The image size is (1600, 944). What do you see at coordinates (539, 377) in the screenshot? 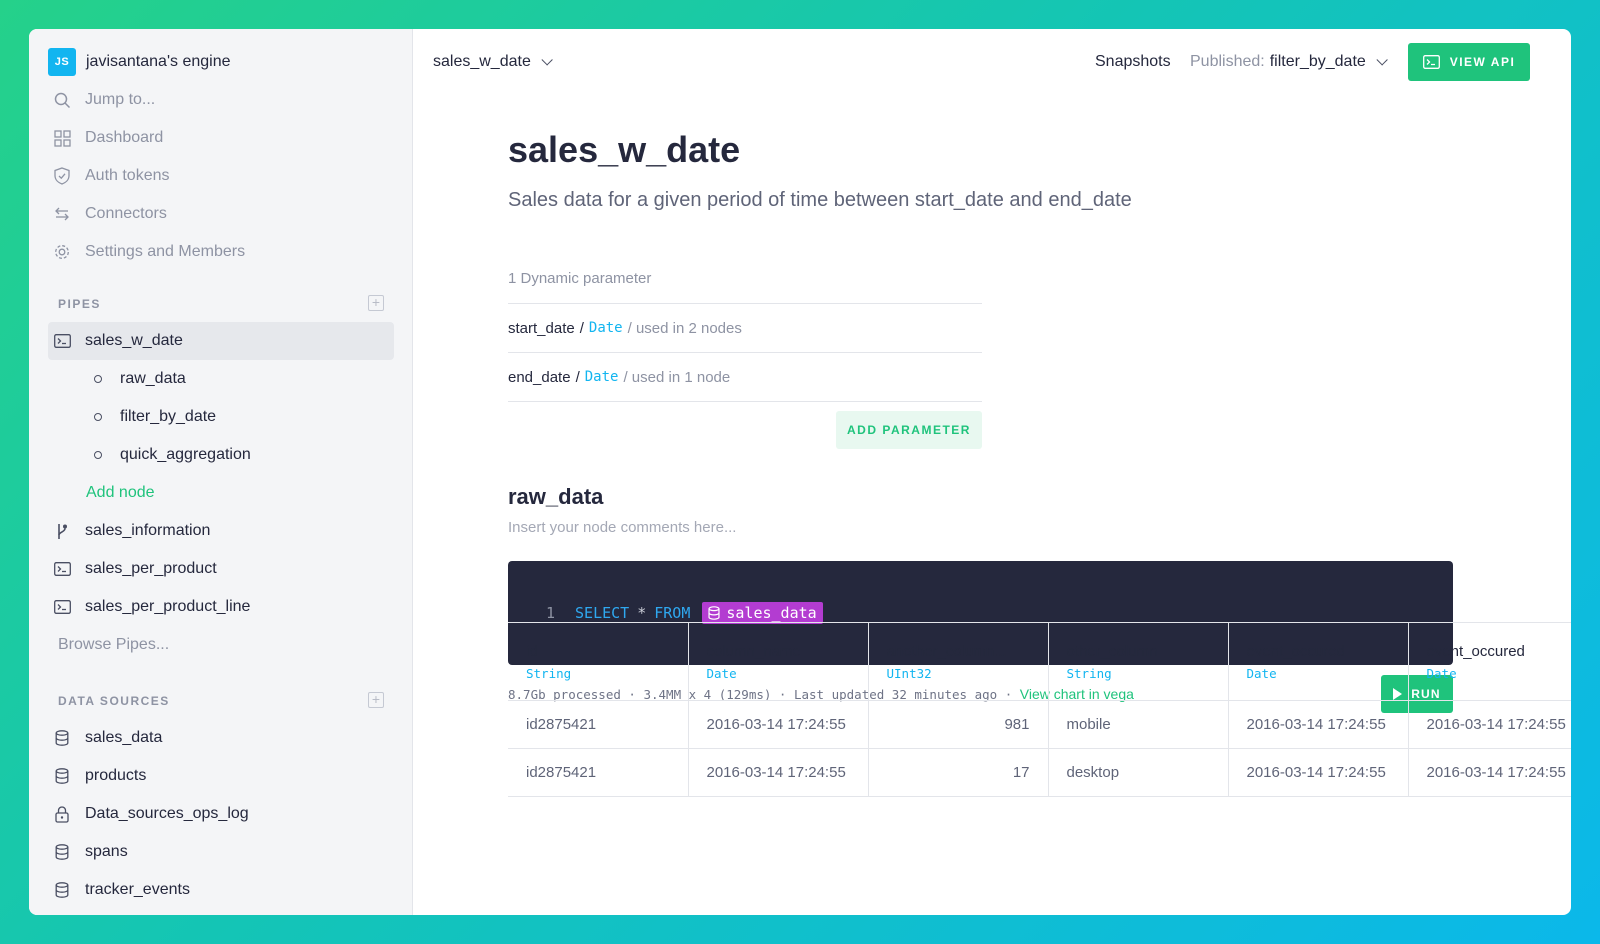
I see `parameter-name: end_date` at bounding box center [539, 377].